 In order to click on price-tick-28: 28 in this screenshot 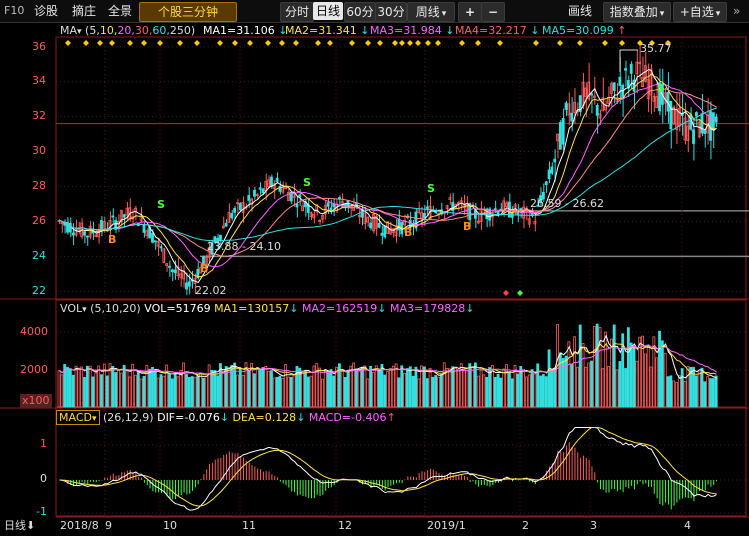, I will do `click(39, 185)`.